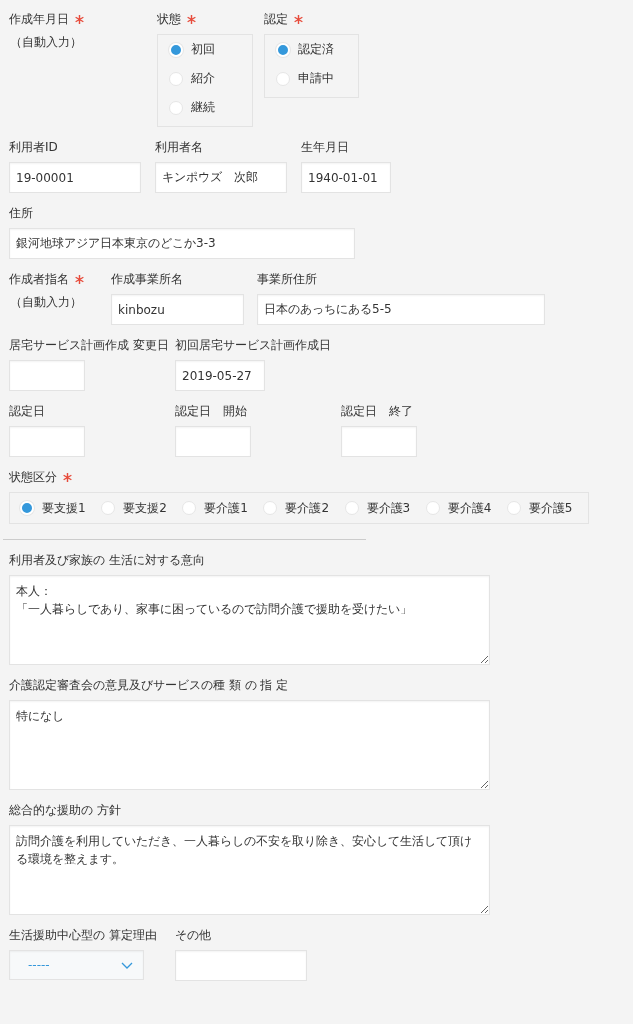 The height and width of the screenshot is (1024, 633). I want to click on field-label: 総合的な援助の 方針, so click(65, 810).